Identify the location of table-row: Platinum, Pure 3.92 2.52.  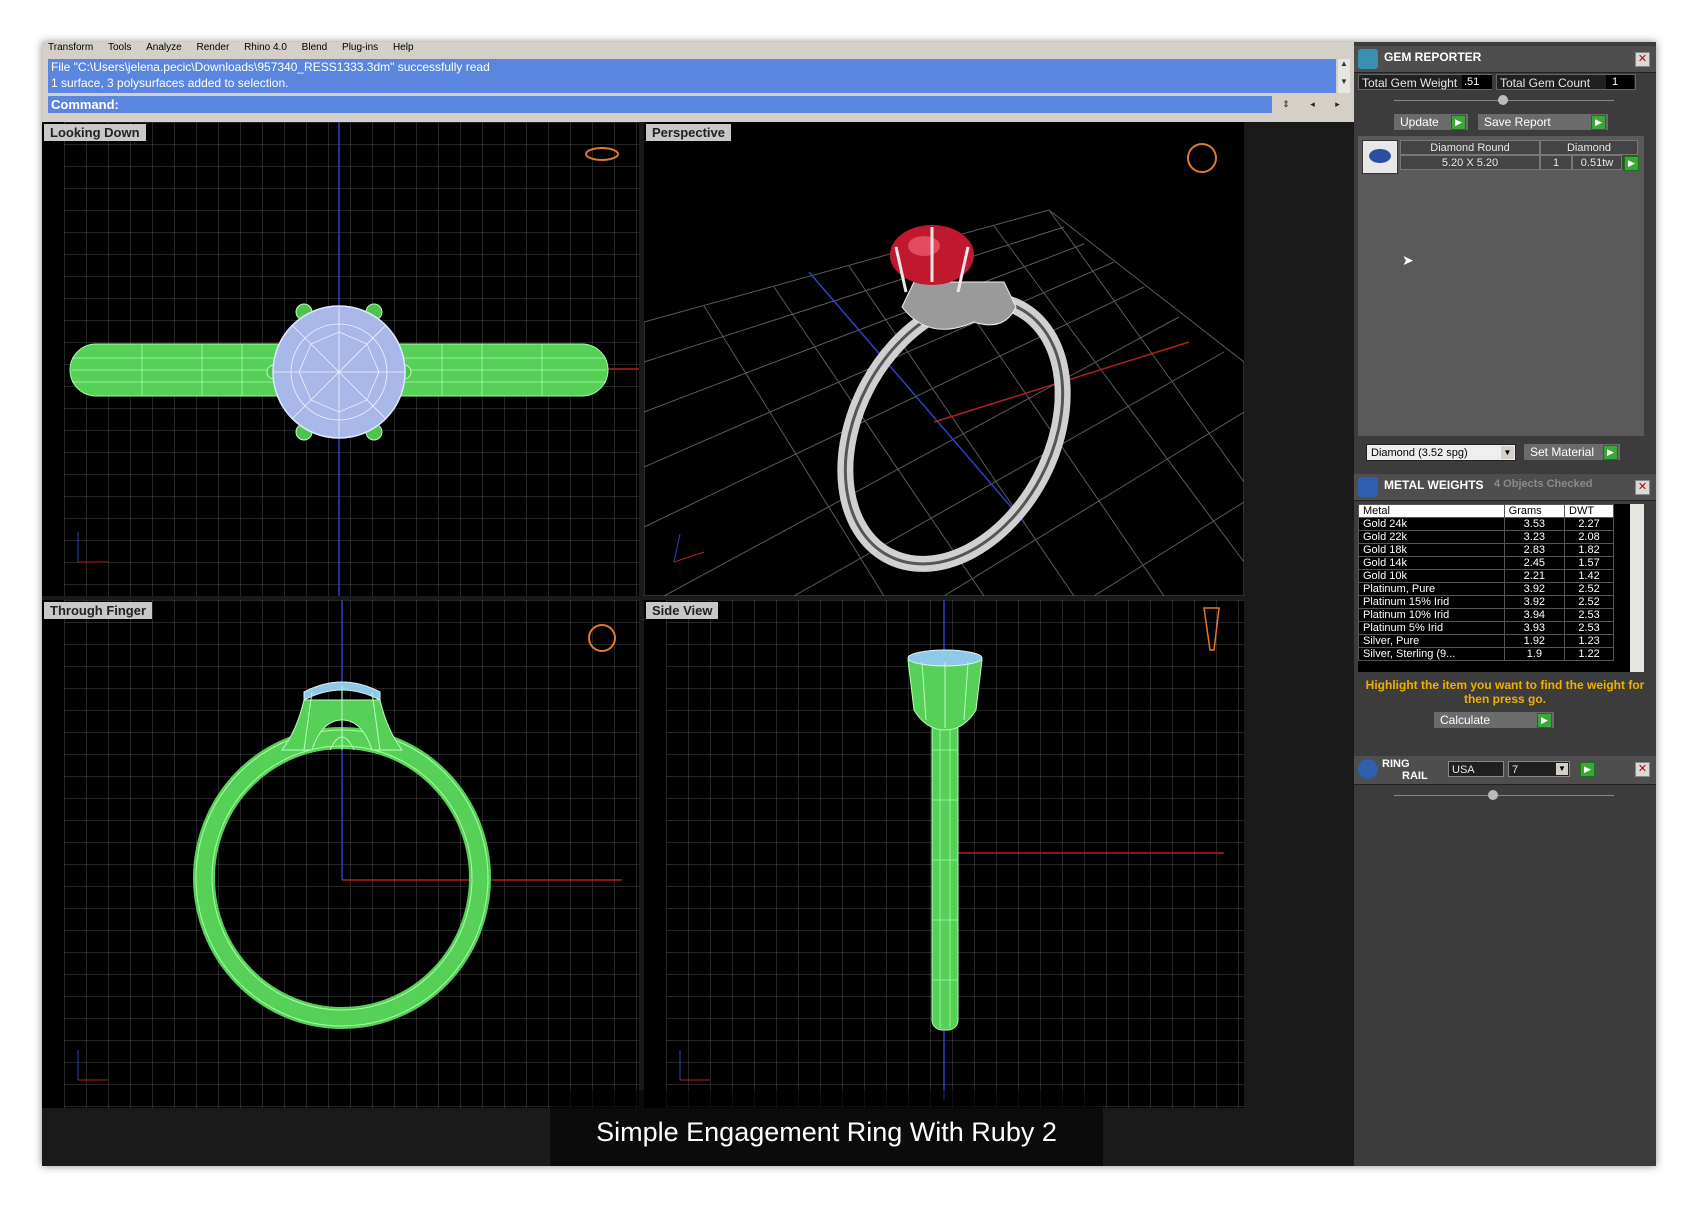
(1486, 589).